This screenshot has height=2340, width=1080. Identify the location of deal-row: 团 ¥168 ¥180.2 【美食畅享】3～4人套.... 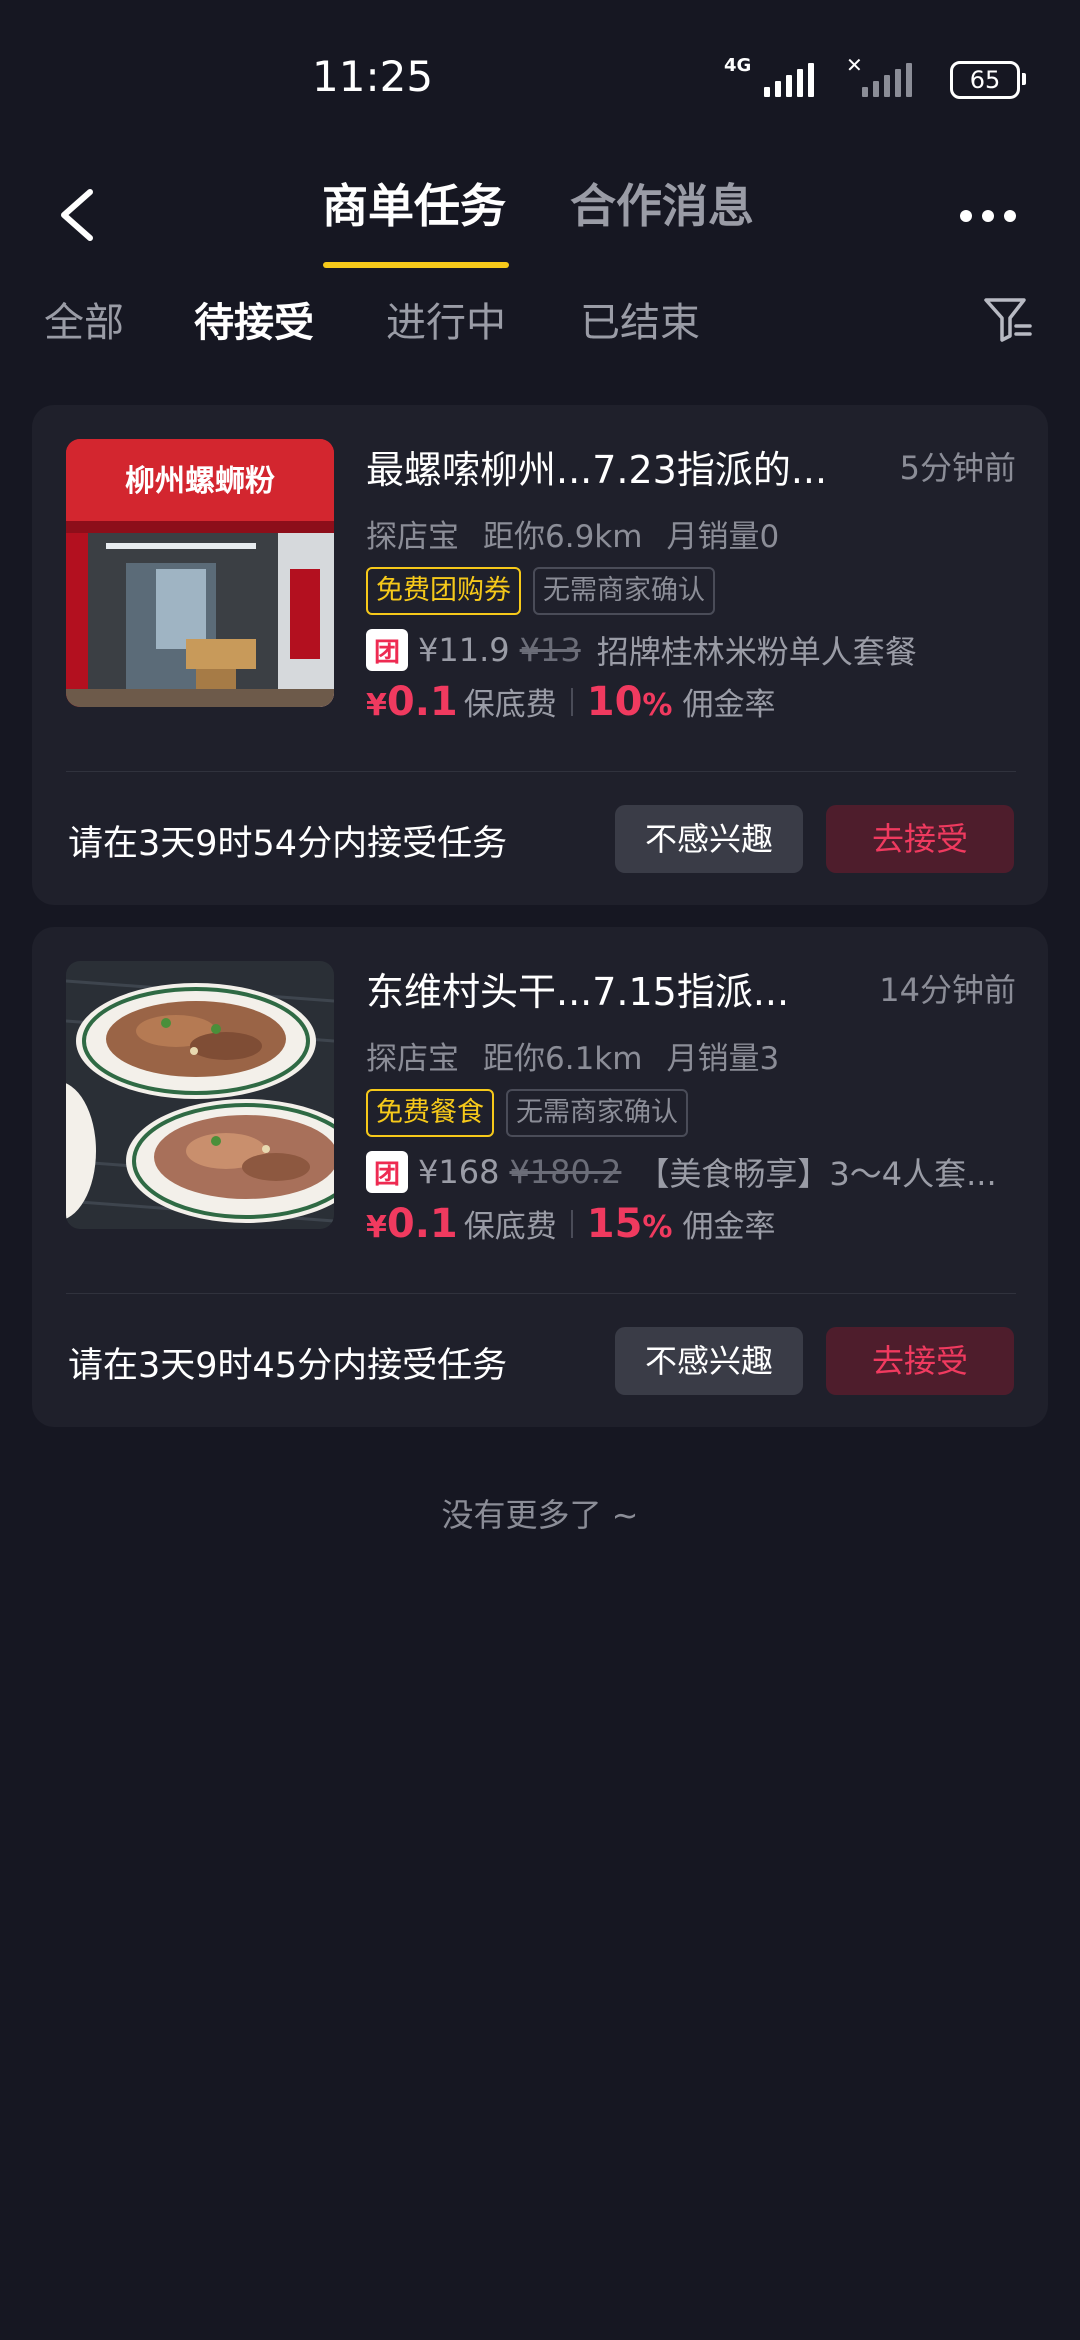
(681, 1172).